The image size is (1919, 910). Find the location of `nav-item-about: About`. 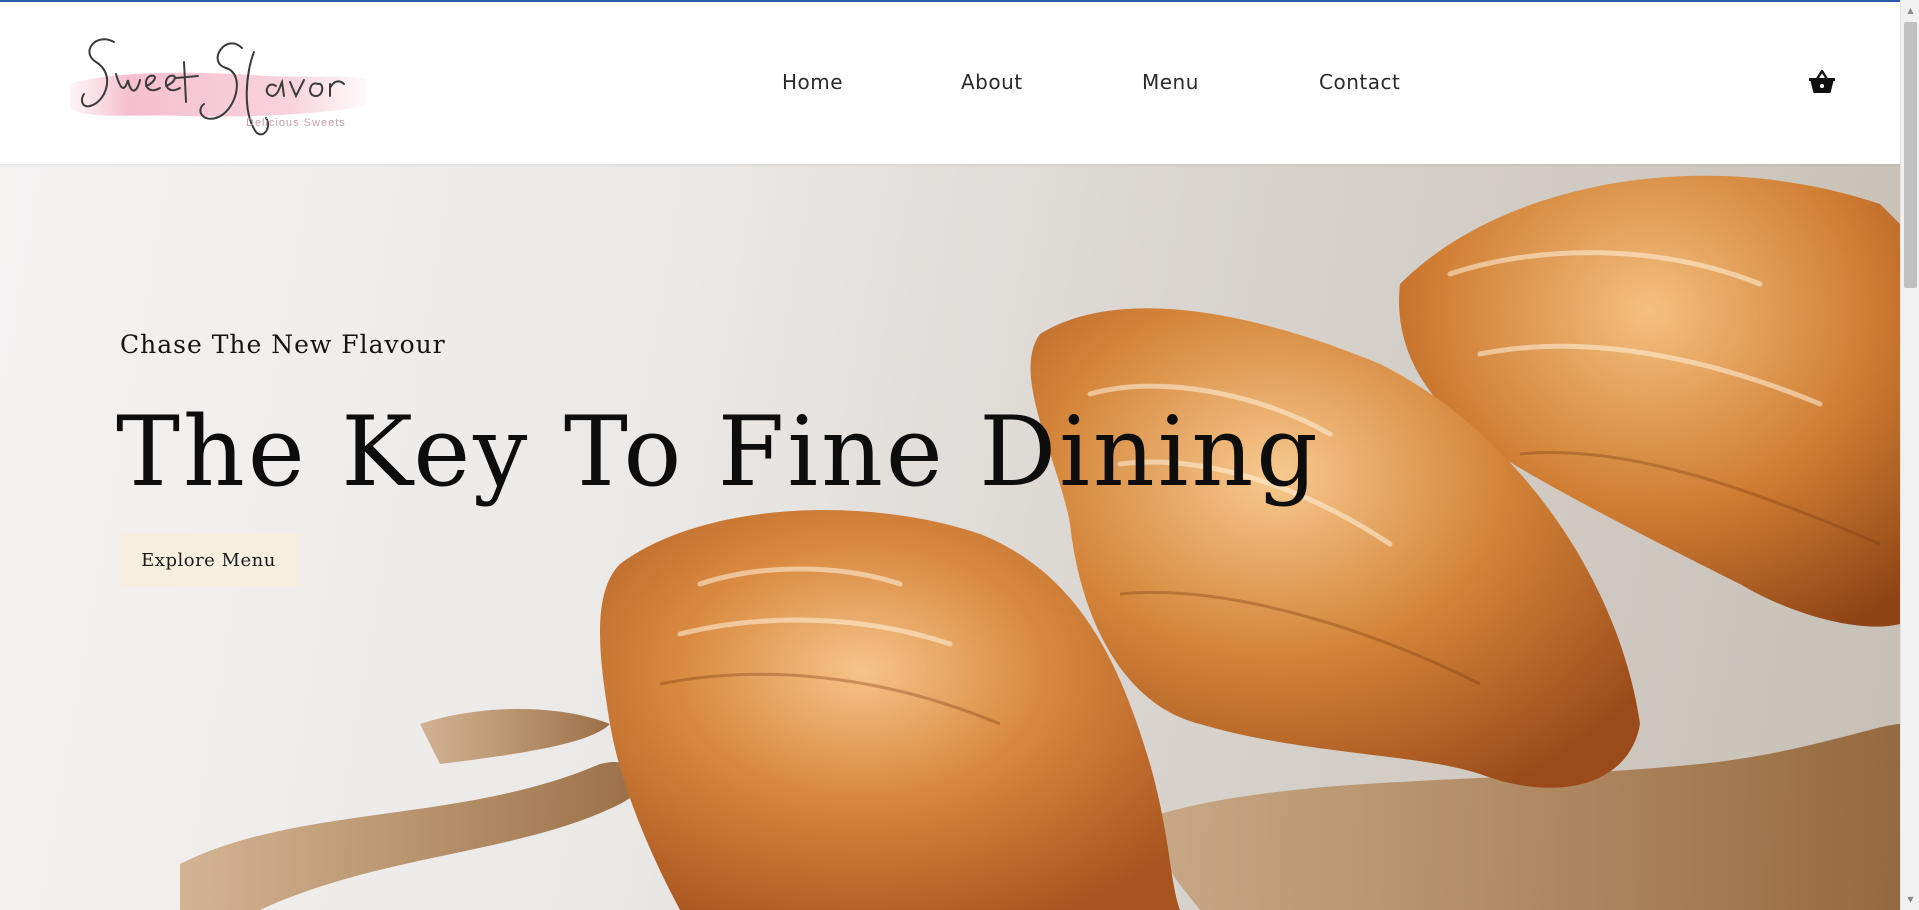

nav-item-about: About is located at coordinates (992, 82).